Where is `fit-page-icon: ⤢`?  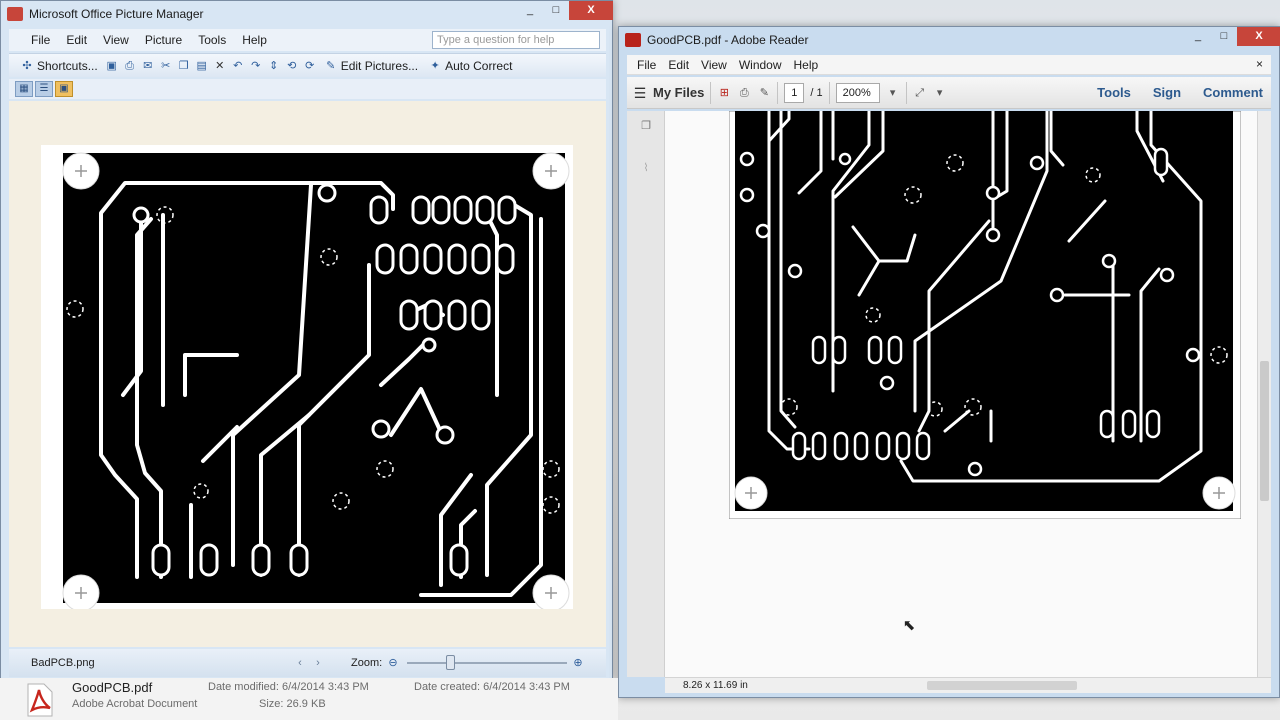
fit-page-icon: ⤢ is located at coordinates (920, 93).